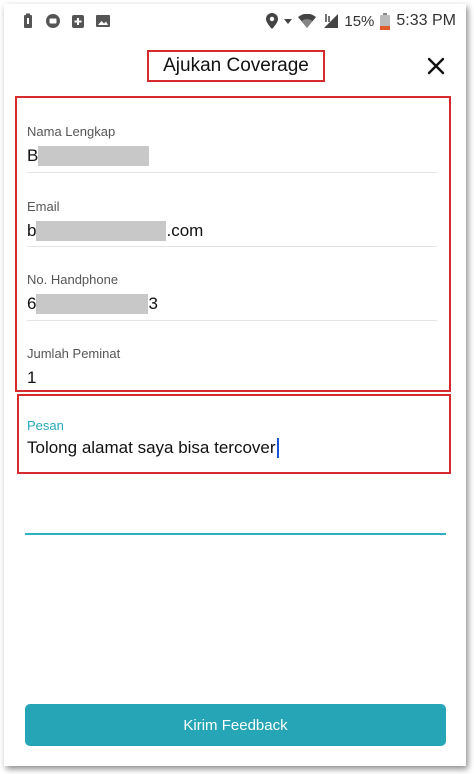 The image size is (474, 774). What do you see at coordinates (43, 206) in the screenshot?
I see `email-label: Email` at bounding box center [43, 206].